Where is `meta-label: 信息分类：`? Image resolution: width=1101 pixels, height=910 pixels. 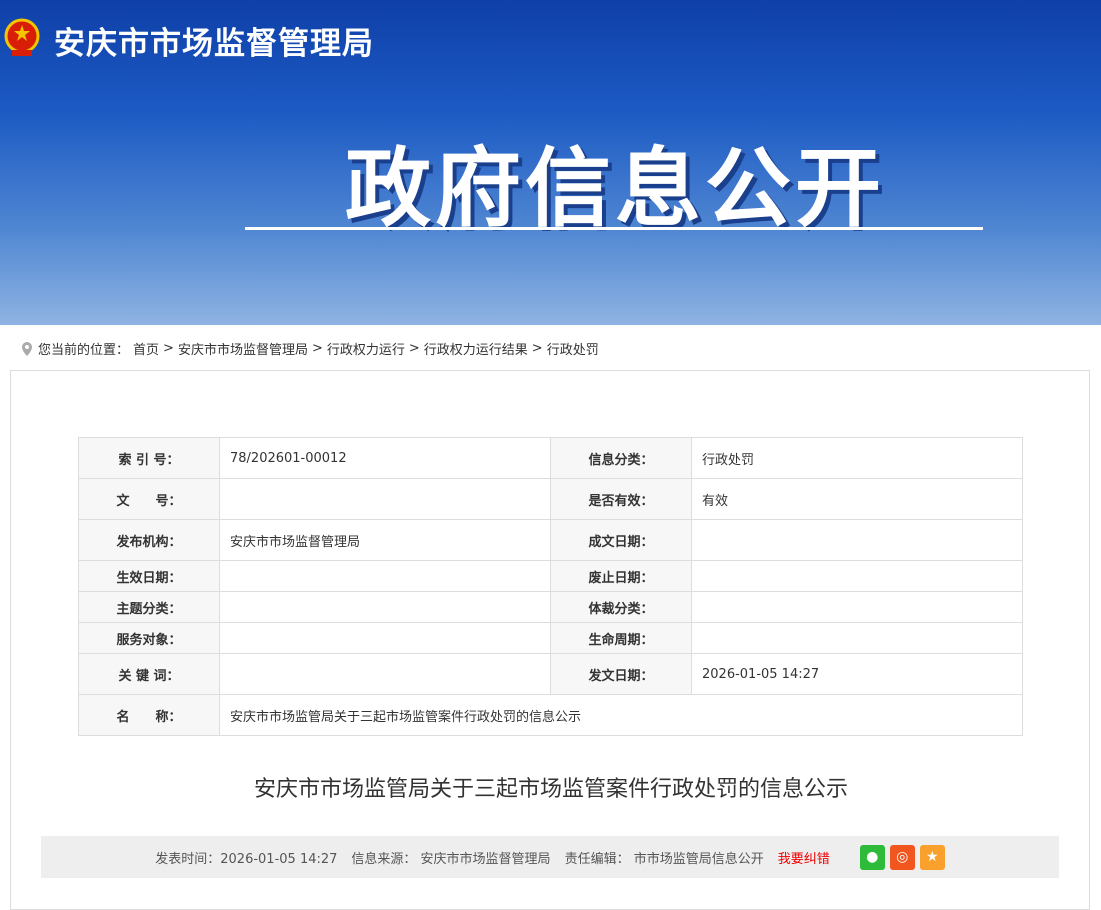
meta-label: 信息分类： is located at coordinates (621, 458).